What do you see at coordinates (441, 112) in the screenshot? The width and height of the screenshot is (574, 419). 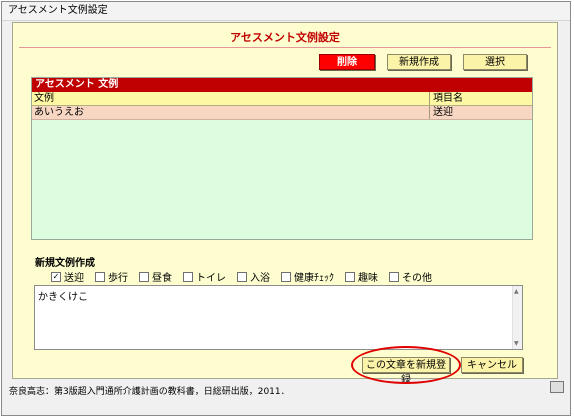 I see `row-item: 送迎` at bounding box center [441, 112].